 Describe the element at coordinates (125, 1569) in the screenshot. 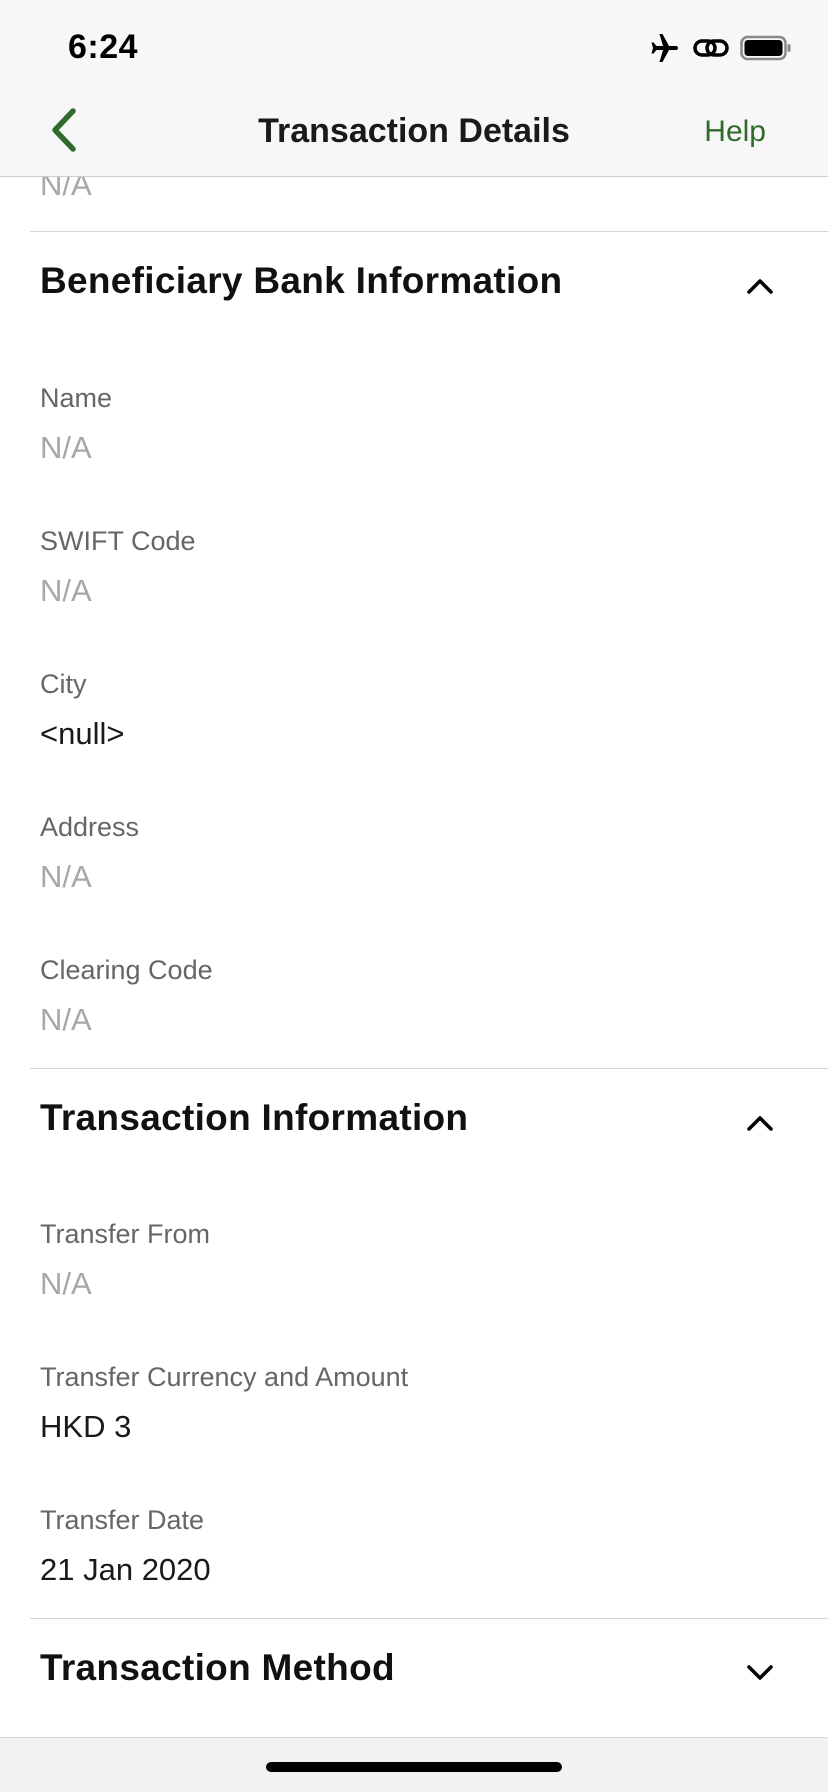

I see `field-value-transfer-date: 21 Jan 2020` at that location.